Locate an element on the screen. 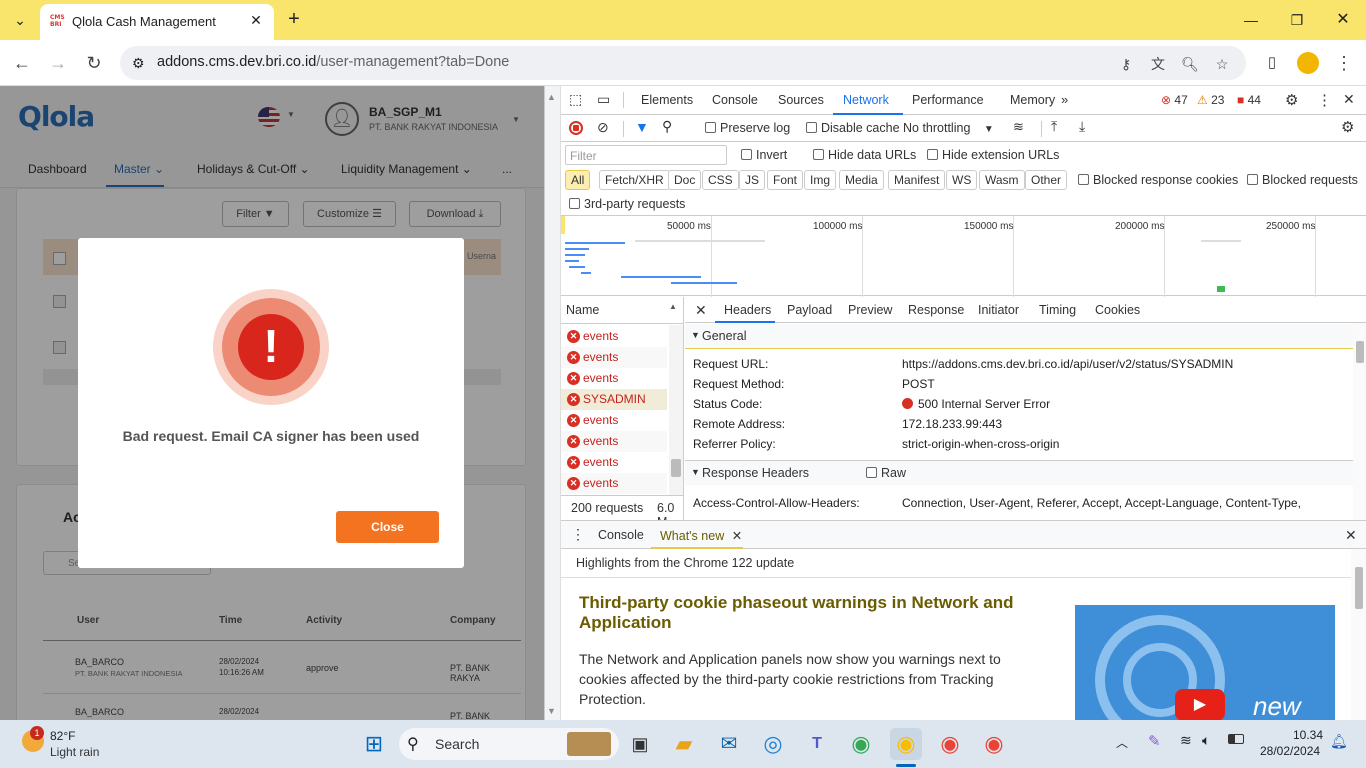  restore-icon: ❐ is located at coordinates (1297, 20).